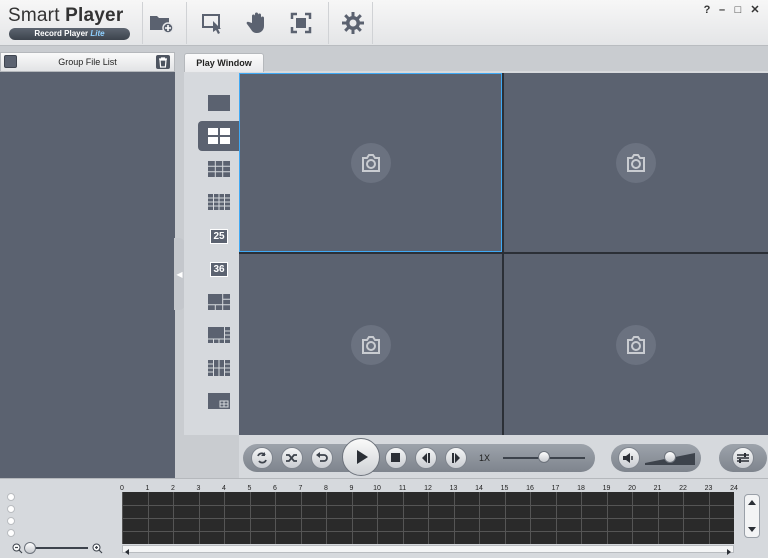 The width and height of the screenshot is (768, 558). I want to click on fullscreen-button, so click(301, 23).